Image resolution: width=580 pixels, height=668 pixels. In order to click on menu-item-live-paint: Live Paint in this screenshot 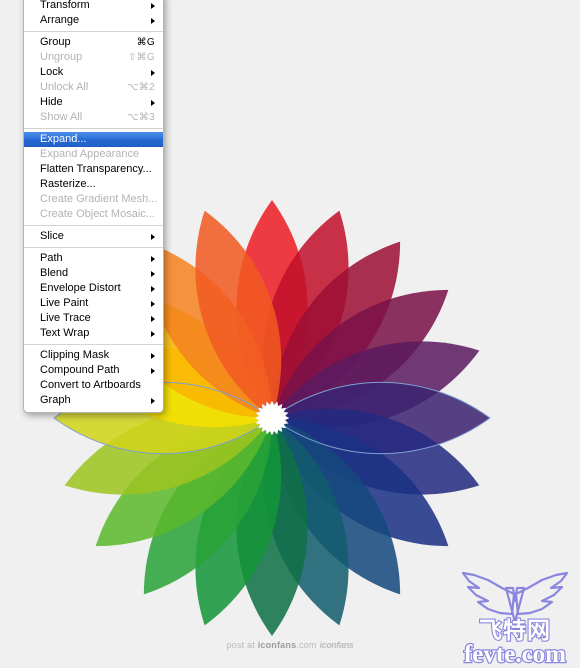, I will do `click(93, 303)`.